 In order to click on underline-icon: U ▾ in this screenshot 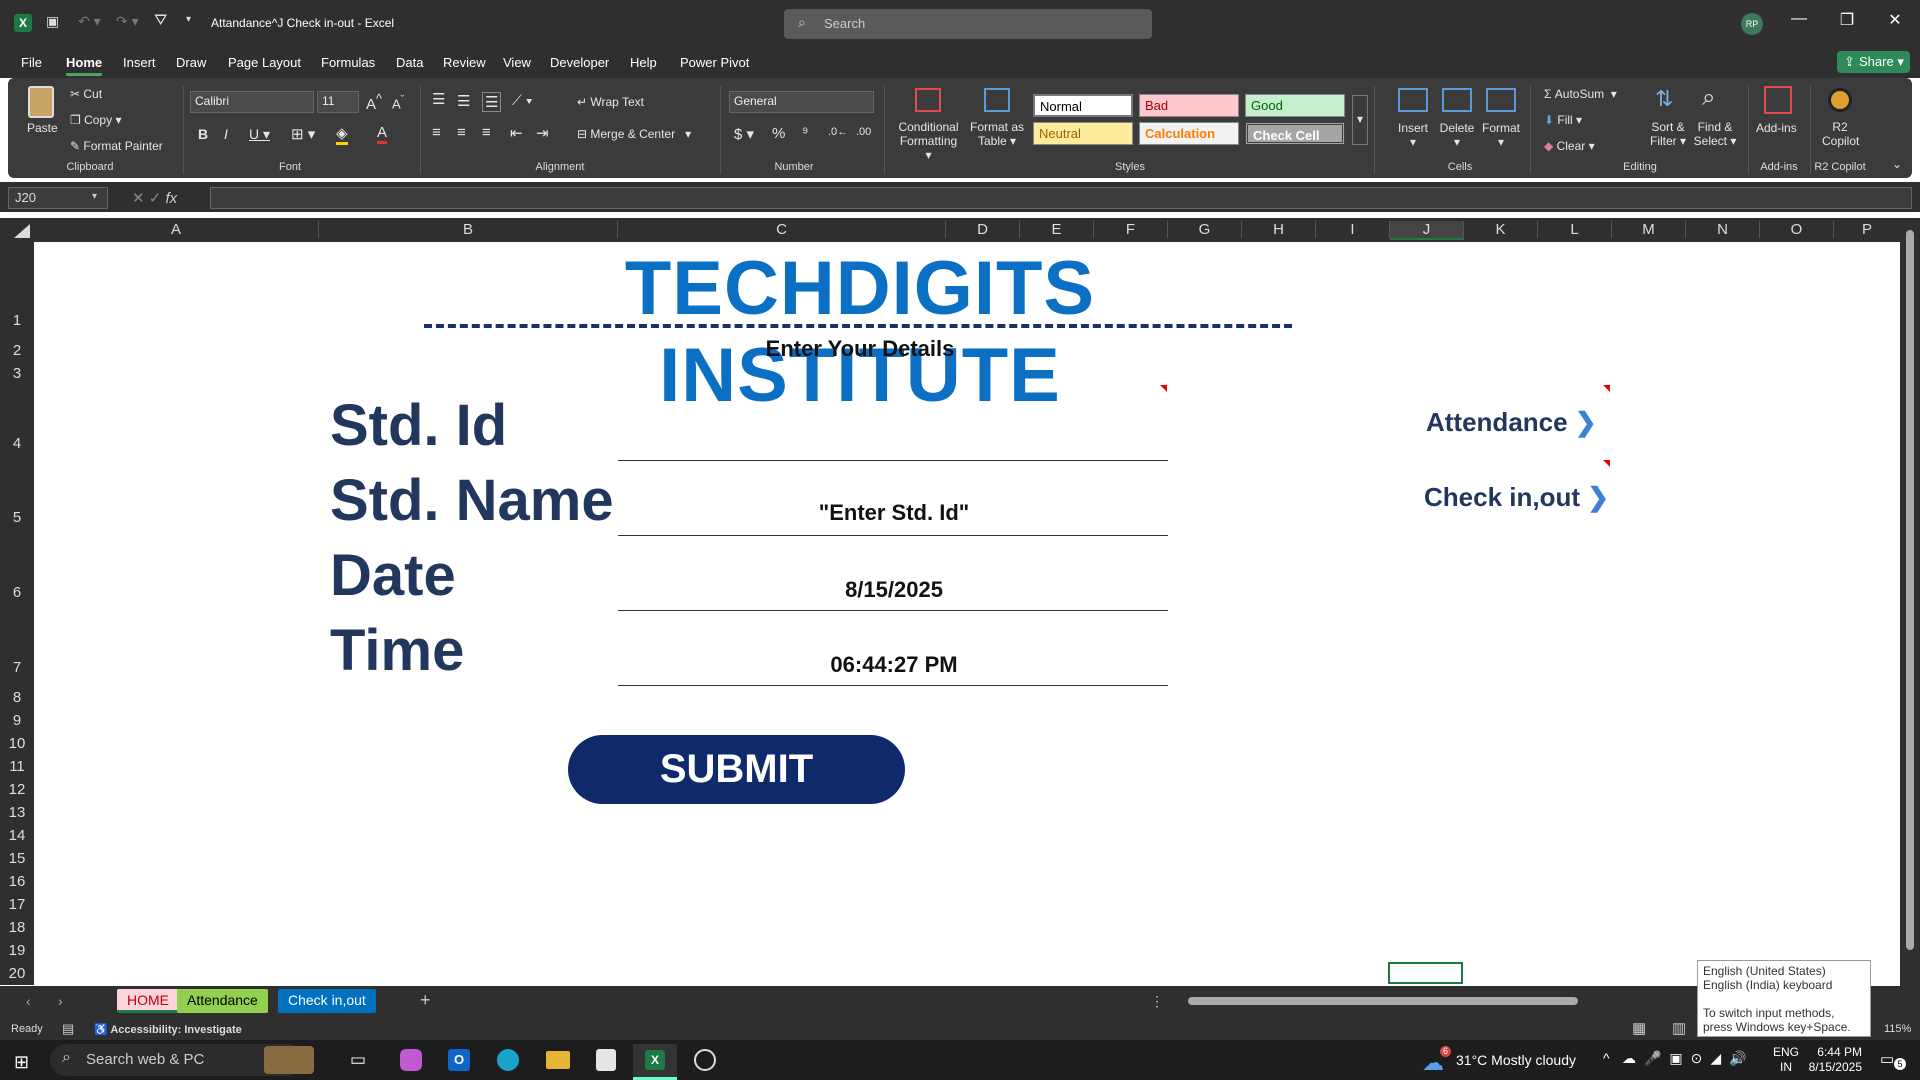, I will do `click(259, 134)`.